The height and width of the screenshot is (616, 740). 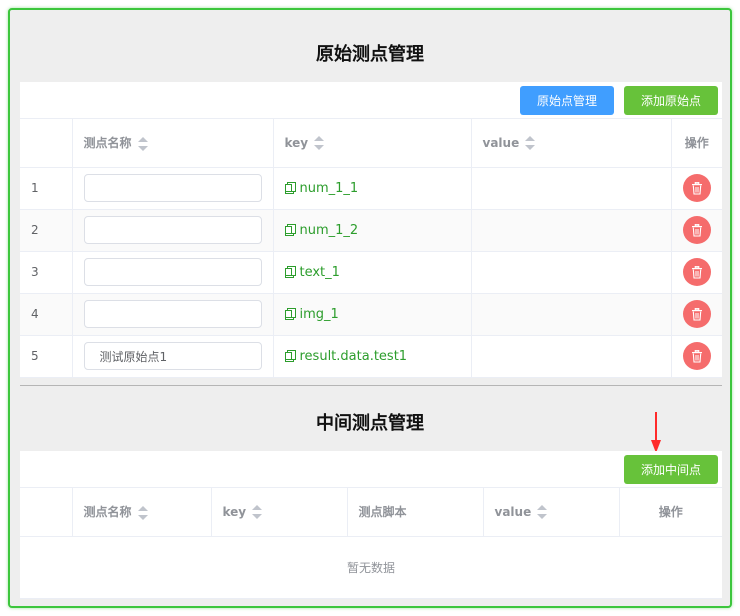 What do you see at coordinates (370, 423) in the screenshot?
I see `intermediate-section-title: 中间测点管理` at bounding box center [370, 423].